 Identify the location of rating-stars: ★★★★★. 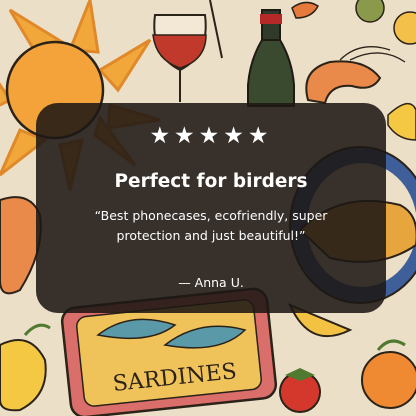
(211, 136).